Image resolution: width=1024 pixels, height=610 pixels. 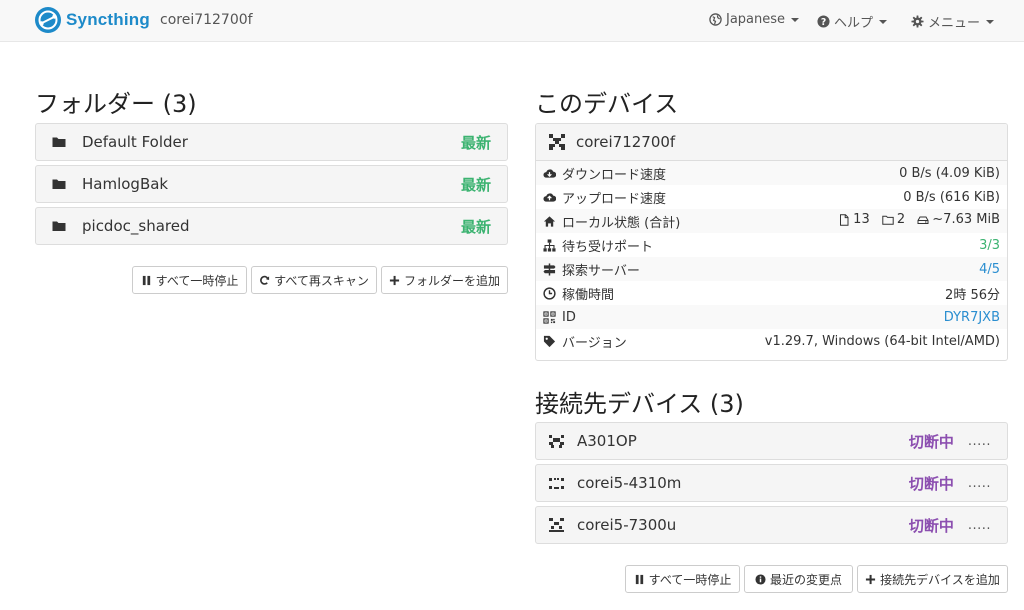 What do you see at coordinates (882, 341) in the screenshot?
I see `version-value: v1.29.7, Windows (64-bit Intel/AMD)` at bounding box center [882, 341].